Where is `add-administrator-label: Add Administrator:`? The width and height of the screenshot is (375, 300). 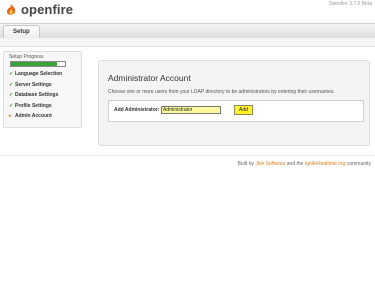
add-administrator-label: Add Administrator: is located at coordinates (137, 110).